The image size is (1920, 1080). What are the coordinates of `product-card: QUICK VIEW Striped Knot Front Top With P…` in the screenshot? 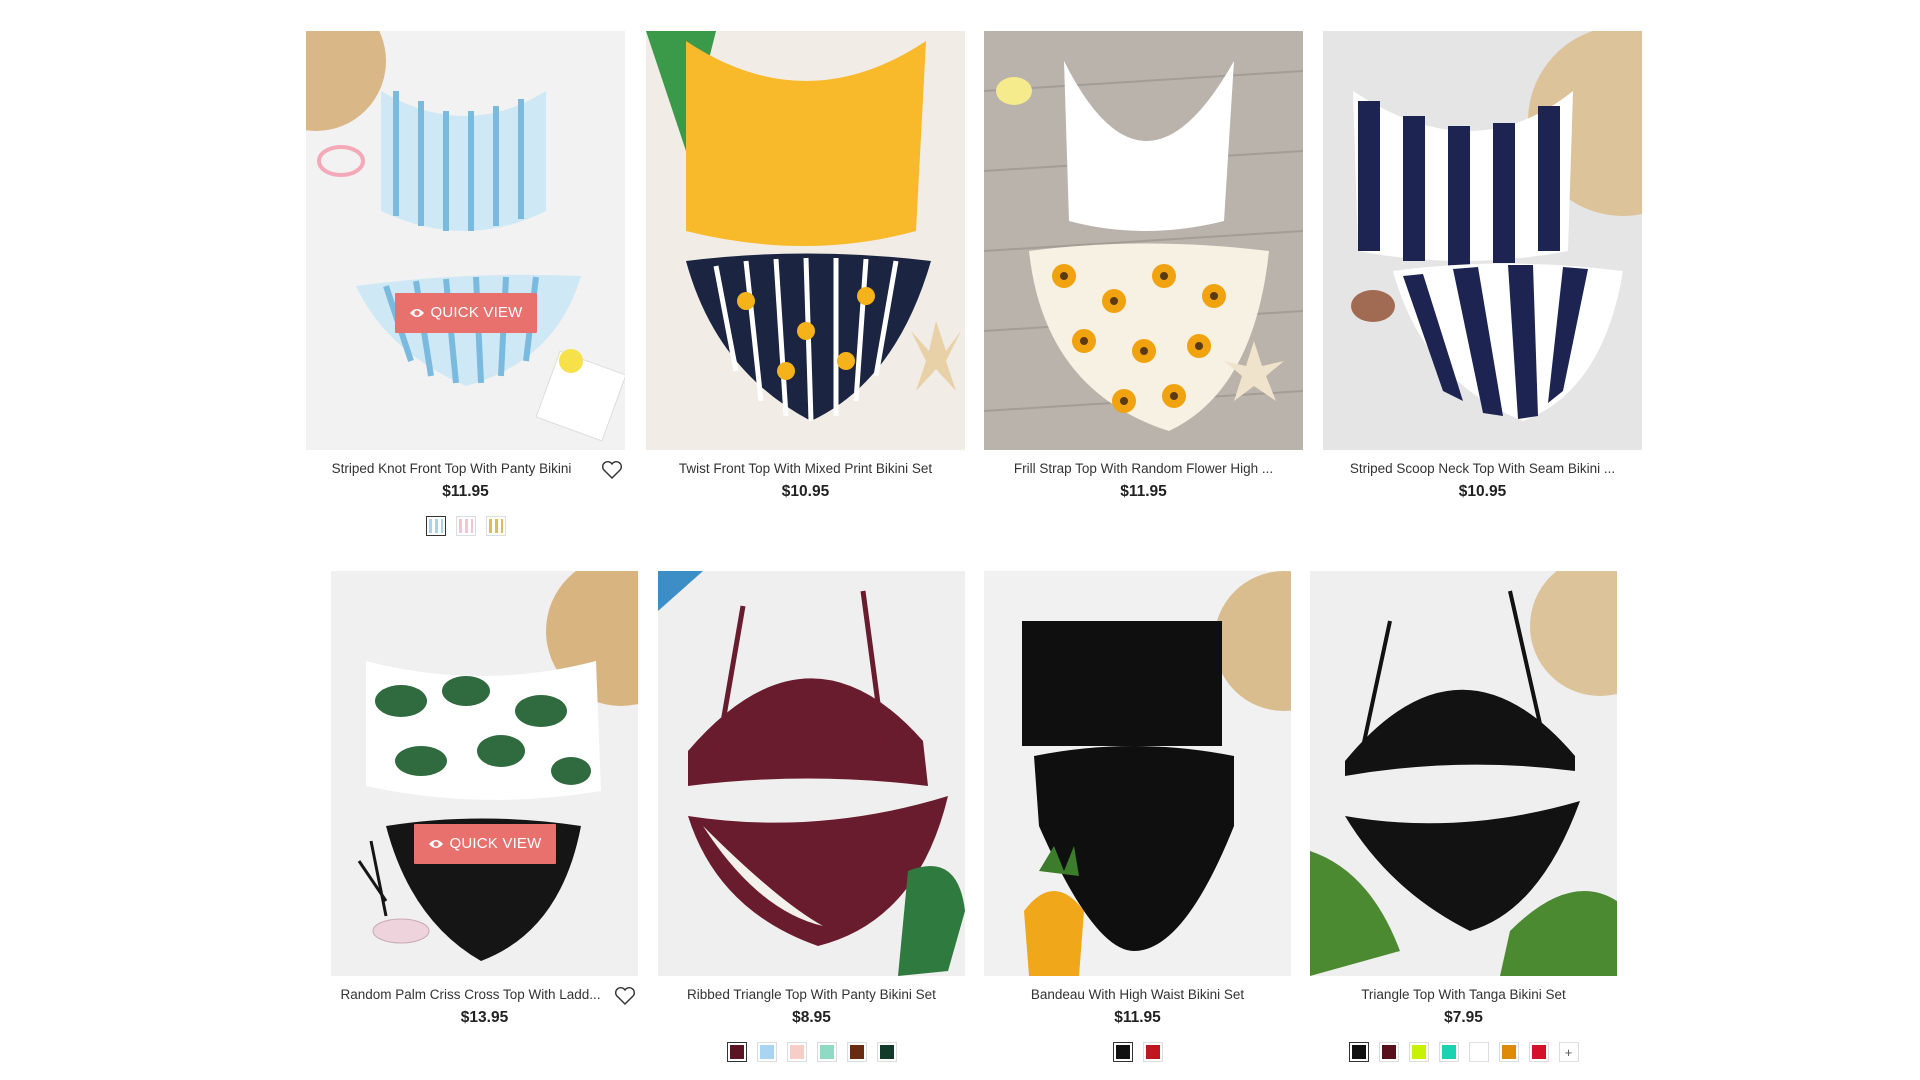 It's located at (465, 283).